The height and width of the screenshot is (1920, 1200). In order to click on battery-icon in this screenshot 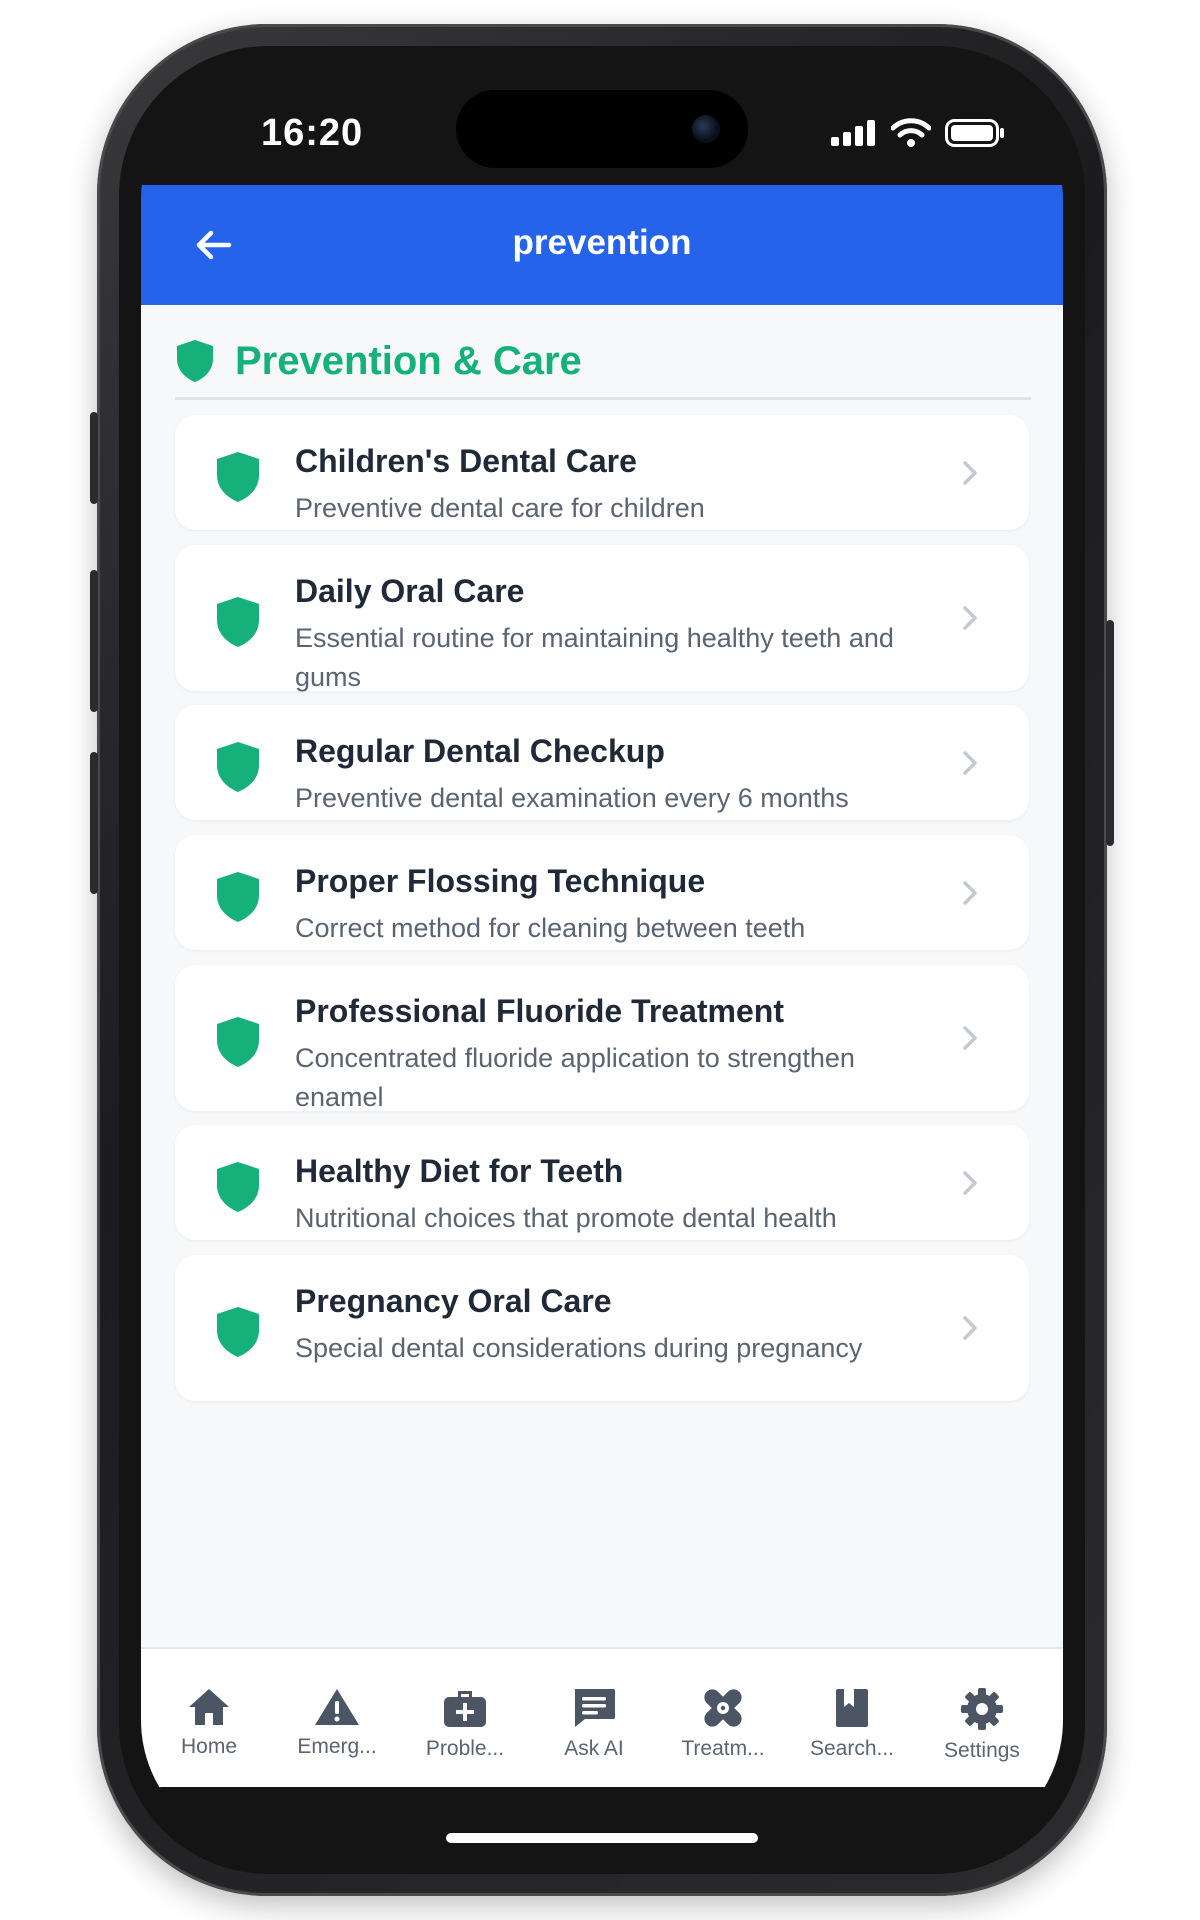, I will do `click(974, 133)`.